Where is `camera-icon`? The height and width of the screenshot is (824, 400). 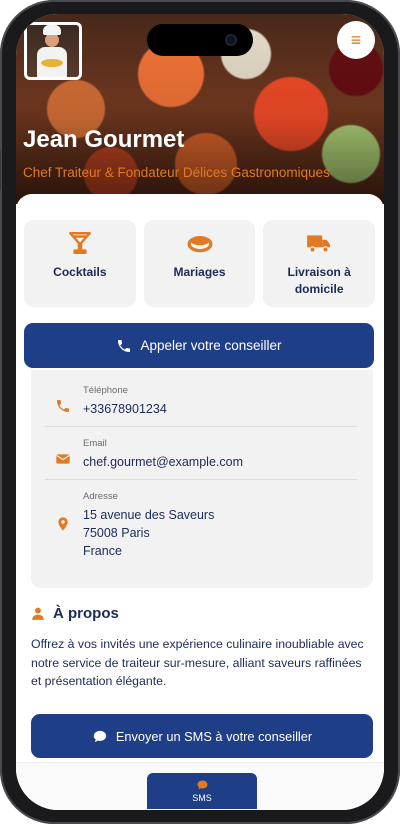
camera-icon is located at coordinates (231, 40).